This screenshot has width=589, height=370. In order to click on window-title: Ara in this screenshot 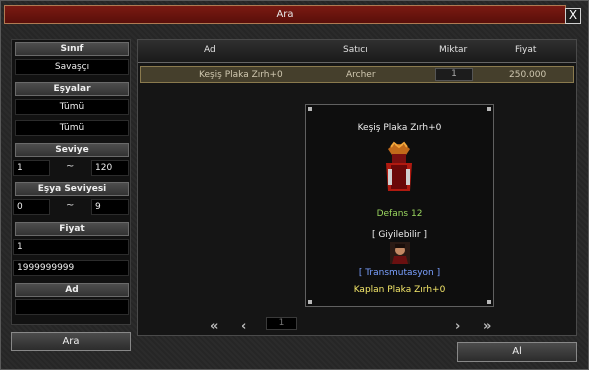, I will do `click(285, 14)`.